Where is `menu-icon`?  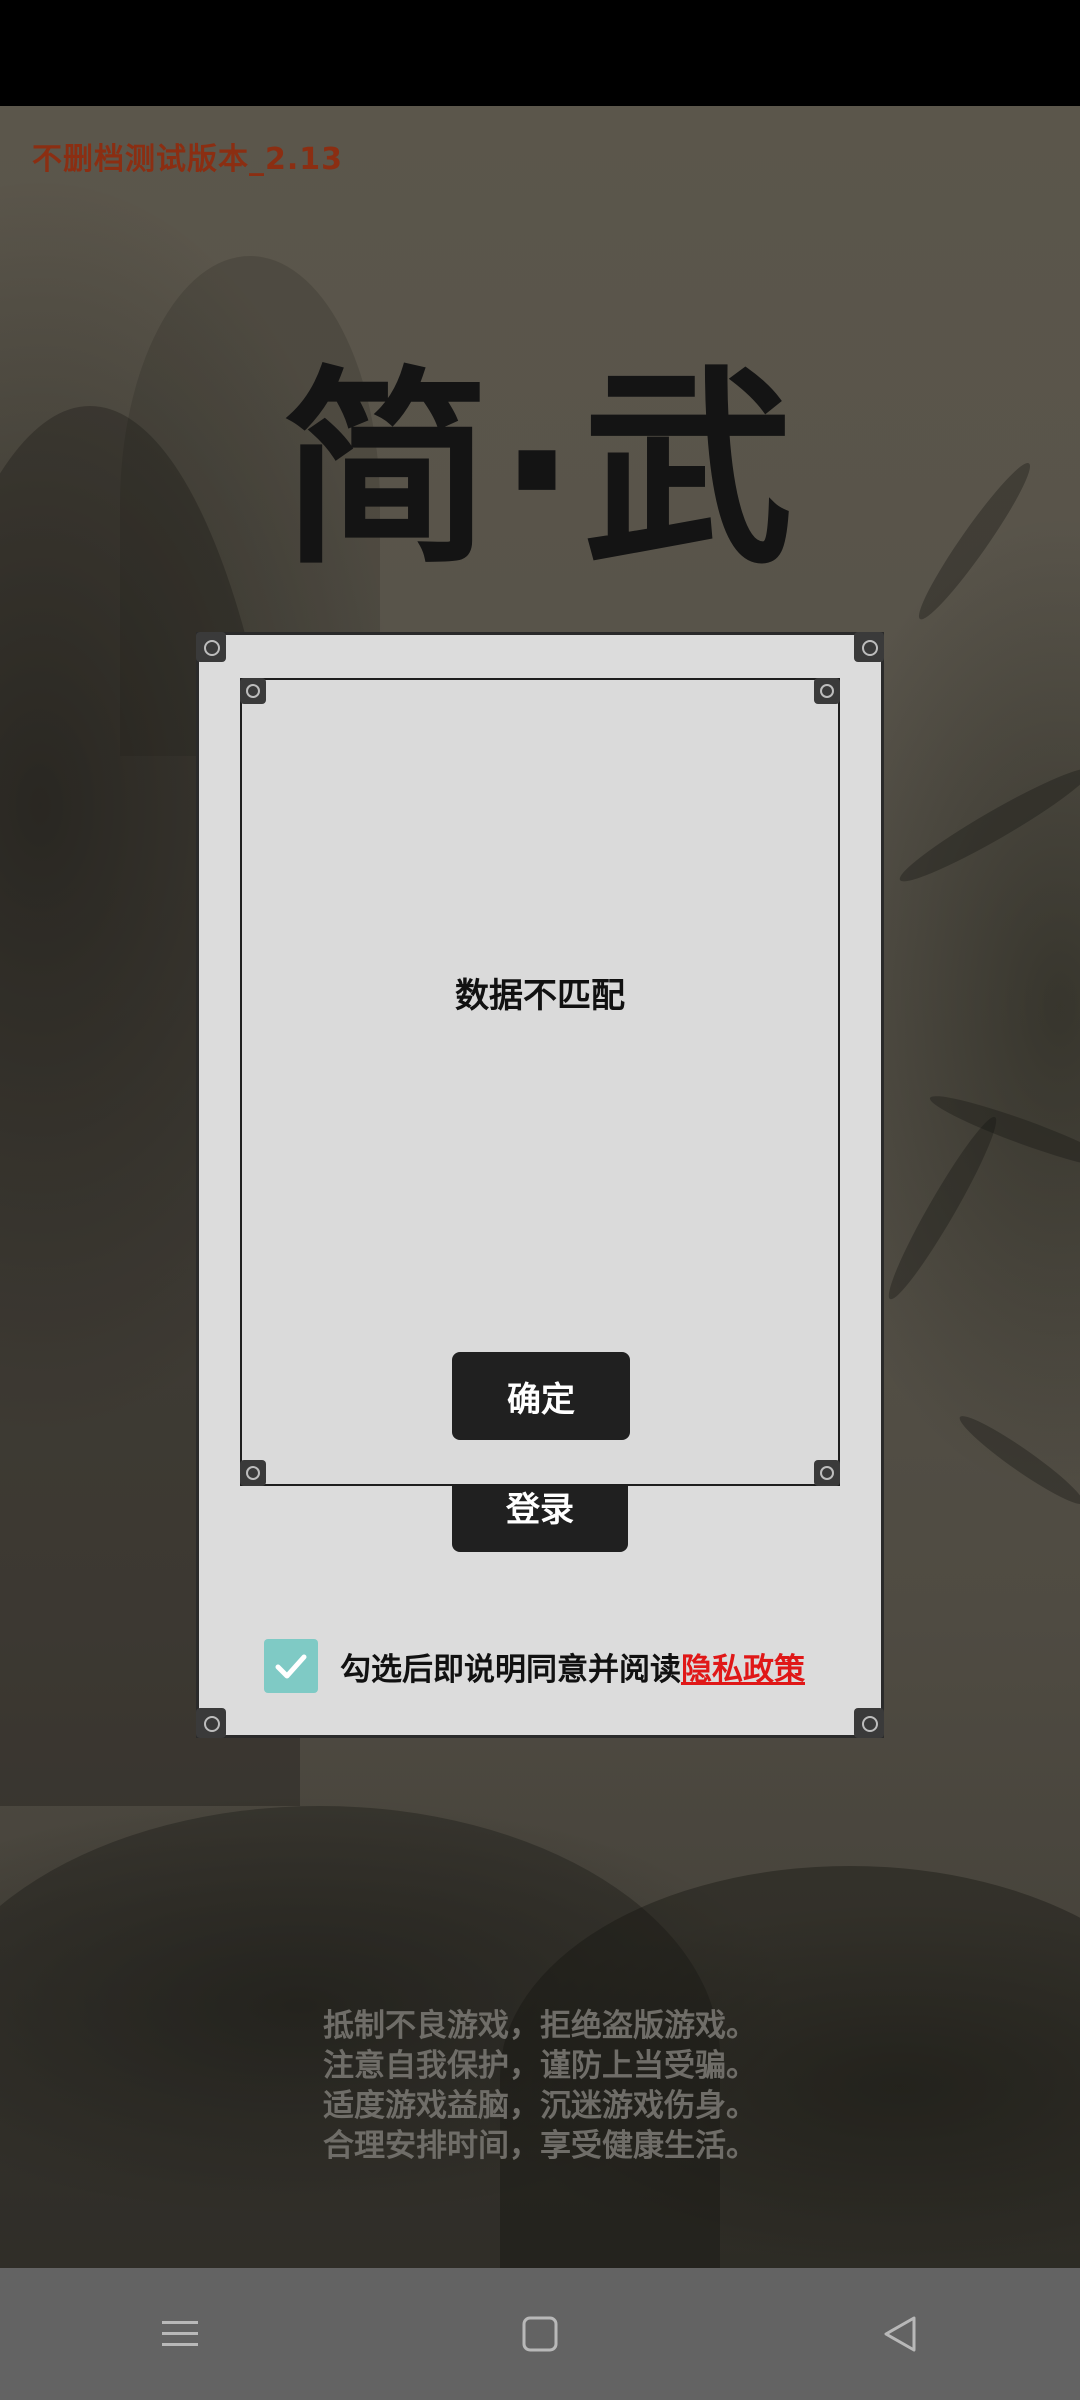 menu-icon is located at coordinates (180, 2333).